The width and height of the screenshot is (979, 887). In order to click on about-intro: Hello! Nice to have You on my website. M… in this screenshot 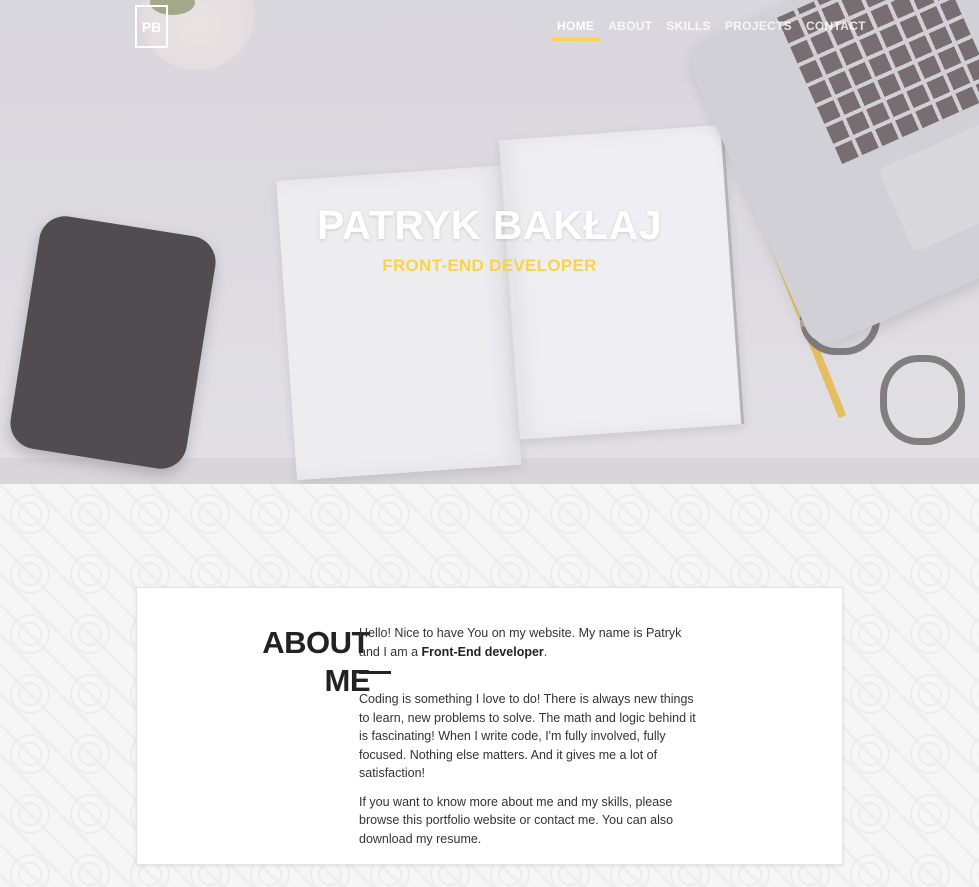, I will do `click(529, 642)`.